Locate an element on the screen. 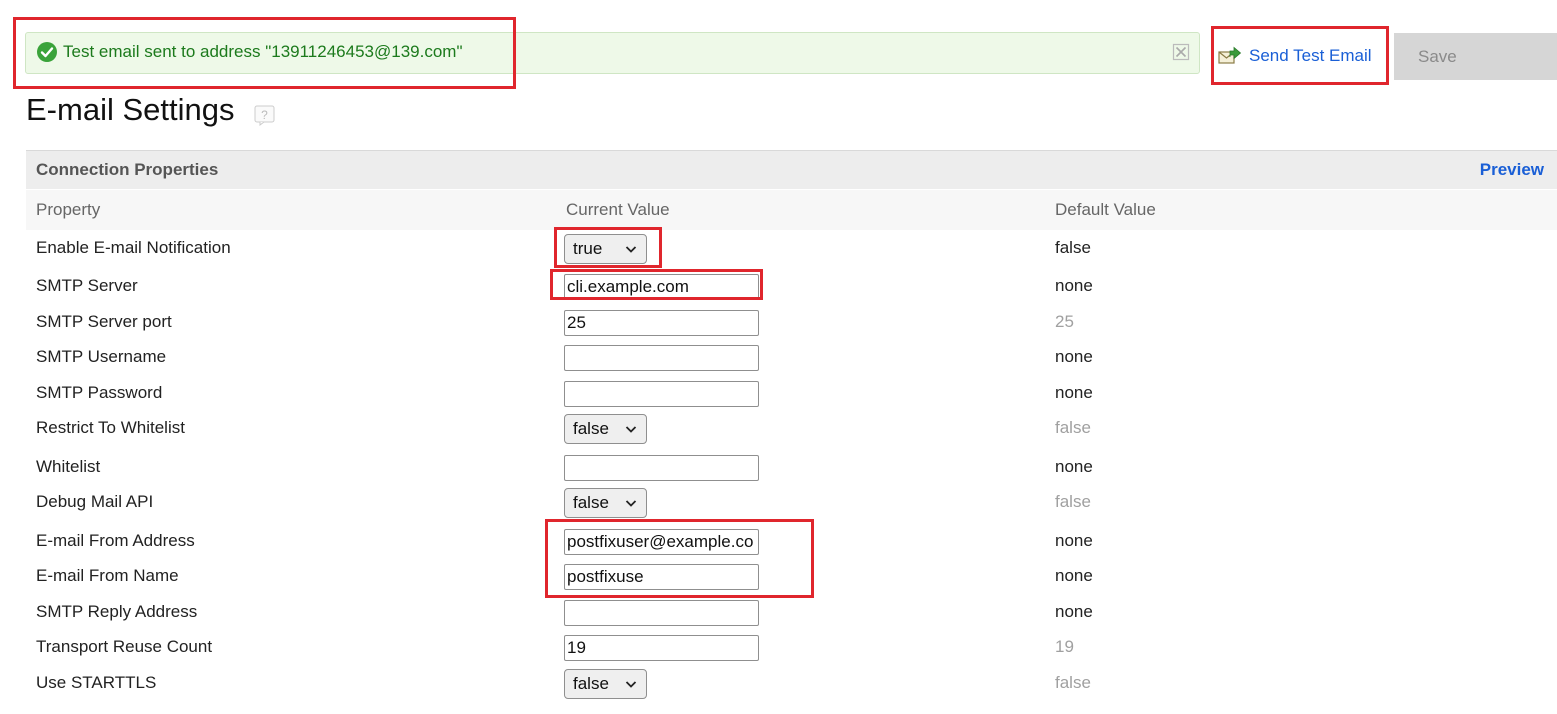 The image size is (1557, 714). column-header-default-value: Default Value is located at coordinates (1105, 209).